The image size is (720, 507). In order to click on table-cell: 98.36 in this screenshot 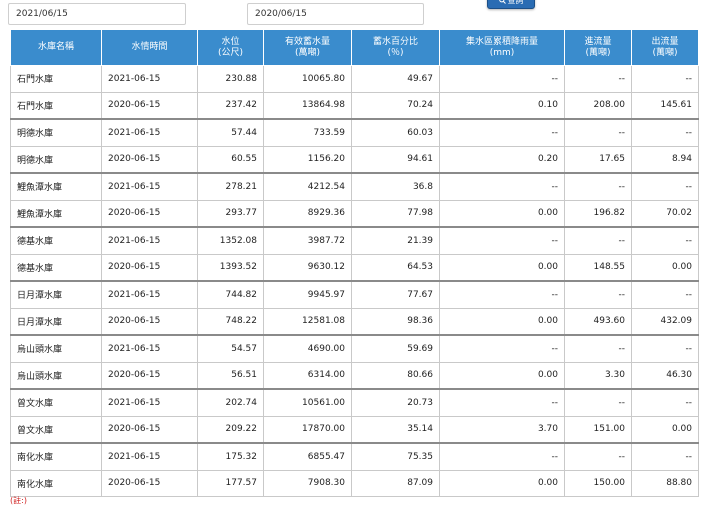, I will do `click(395, 321)`.